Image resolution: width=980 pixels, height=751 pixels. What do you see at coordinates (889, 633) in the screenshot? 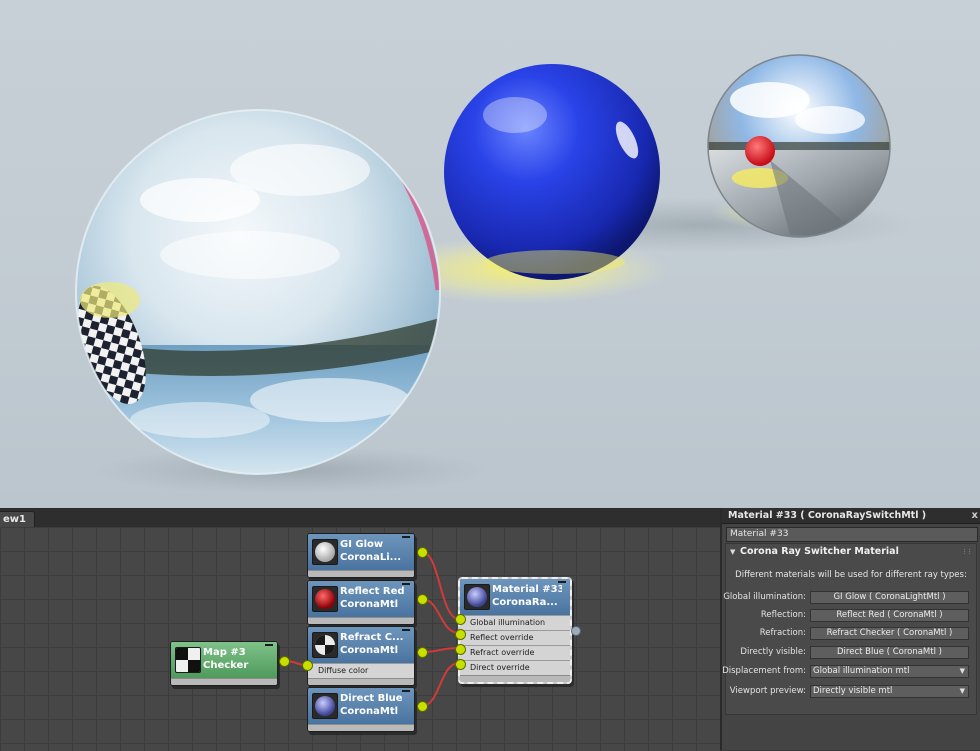
I see `refraction-material-button: Refract Checker ( CoronaMtl )` at bounding box center [889, 633].